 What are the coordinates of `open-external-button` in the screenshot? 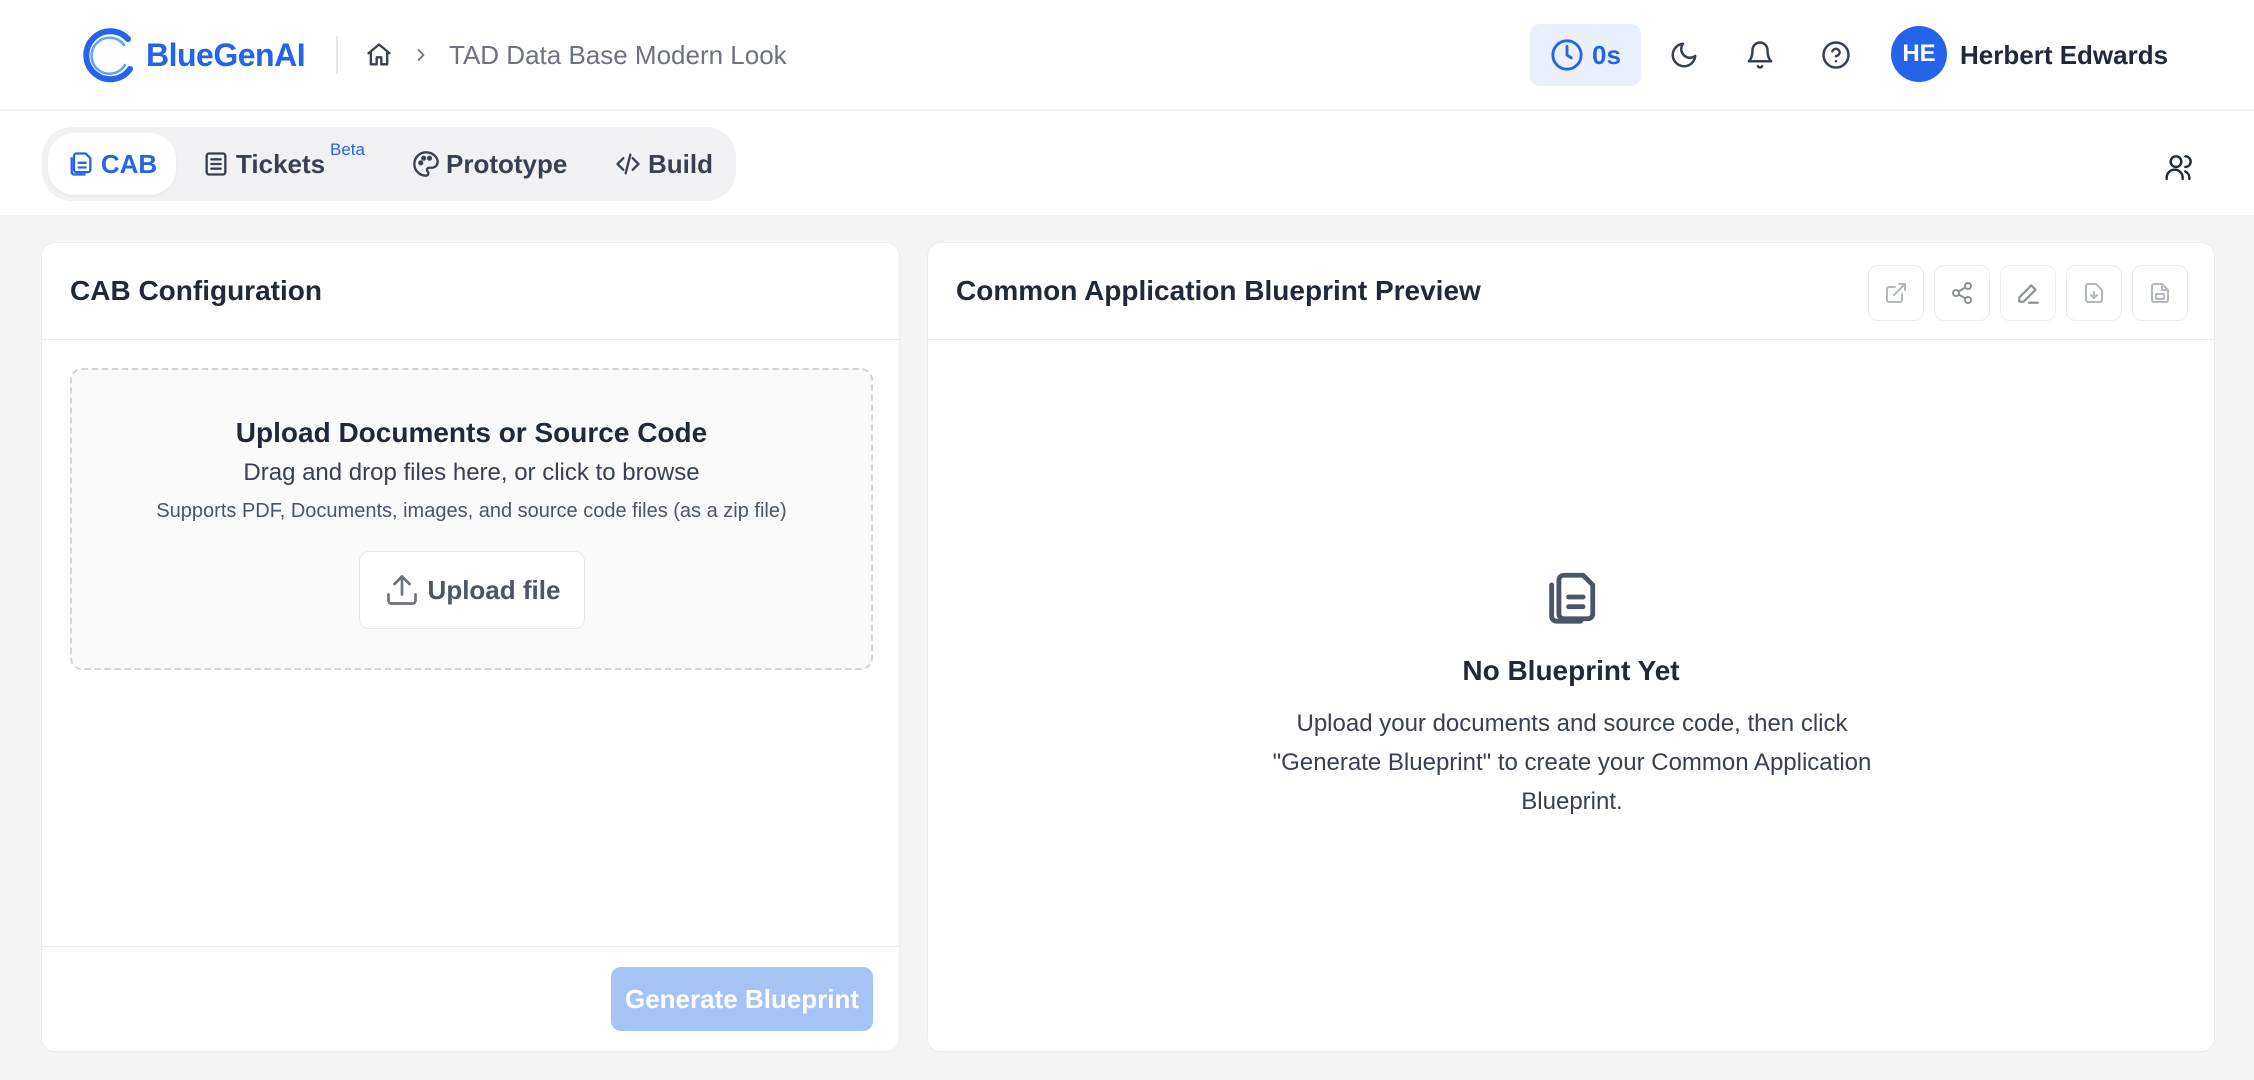 It's located at (1896, 293).